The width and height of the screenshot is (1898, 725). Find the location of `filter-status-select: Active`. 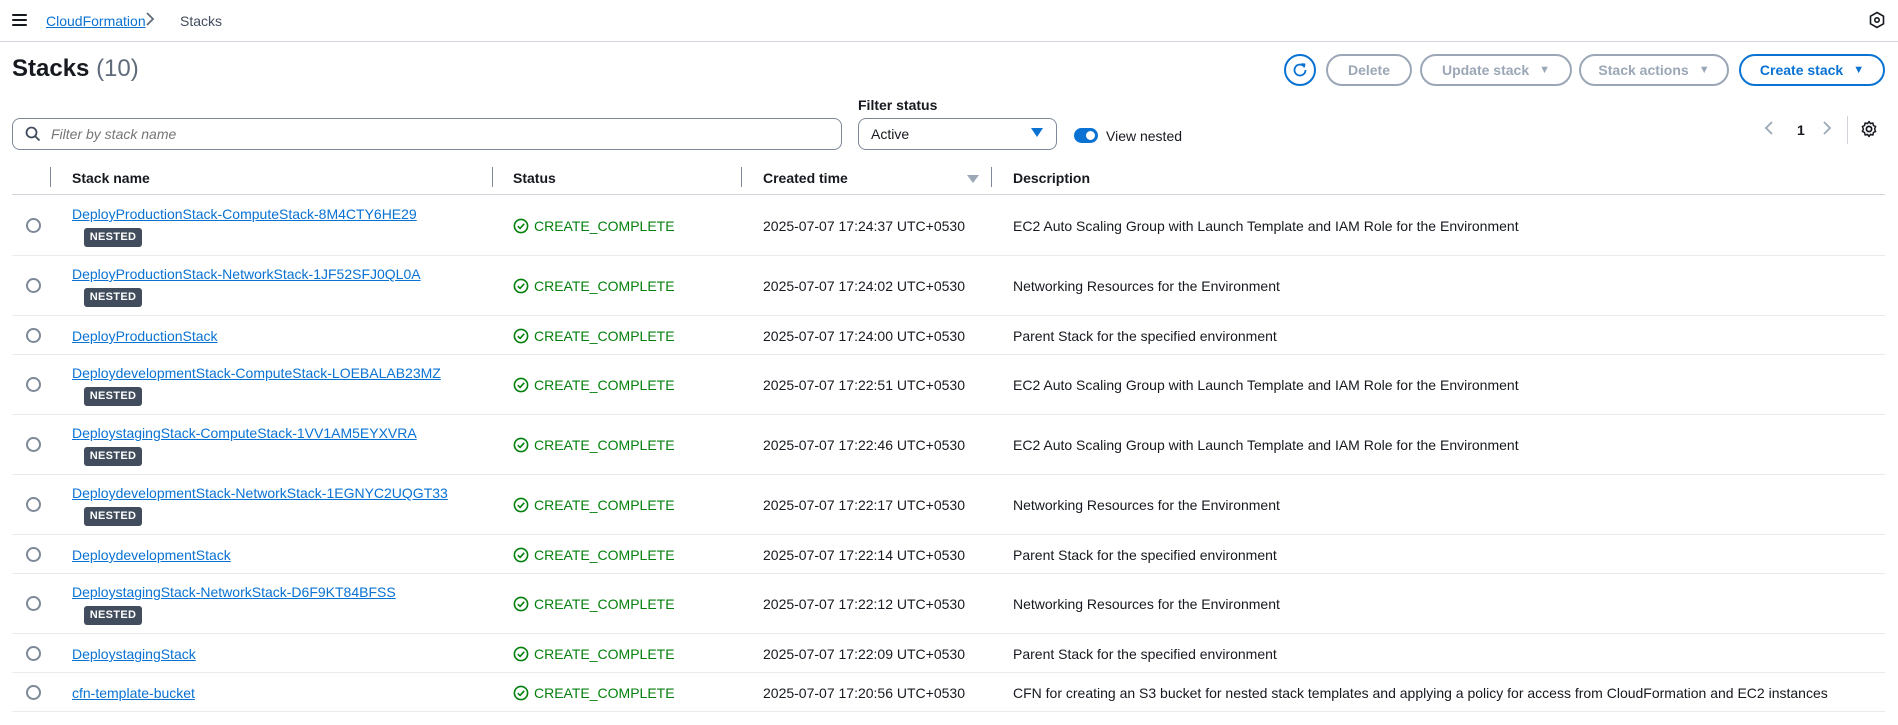

filter-status-select: Active is located at coordinates (957, 134).